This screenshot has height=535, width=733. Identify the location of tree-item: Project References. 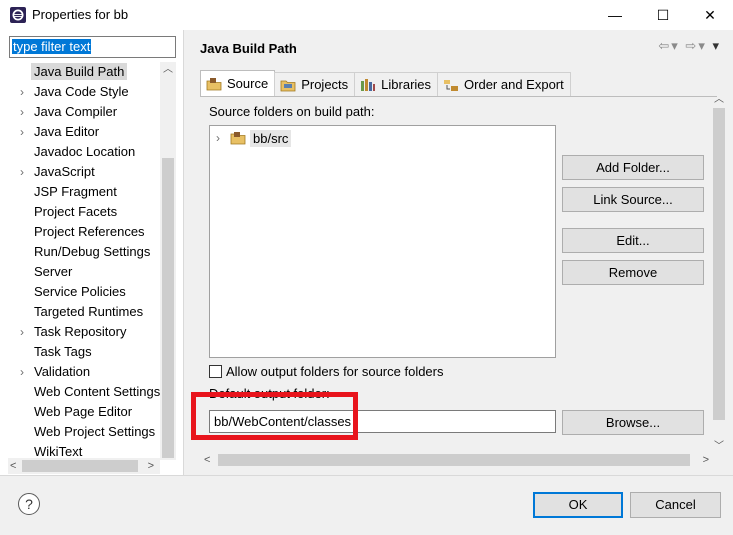
(80, 232).